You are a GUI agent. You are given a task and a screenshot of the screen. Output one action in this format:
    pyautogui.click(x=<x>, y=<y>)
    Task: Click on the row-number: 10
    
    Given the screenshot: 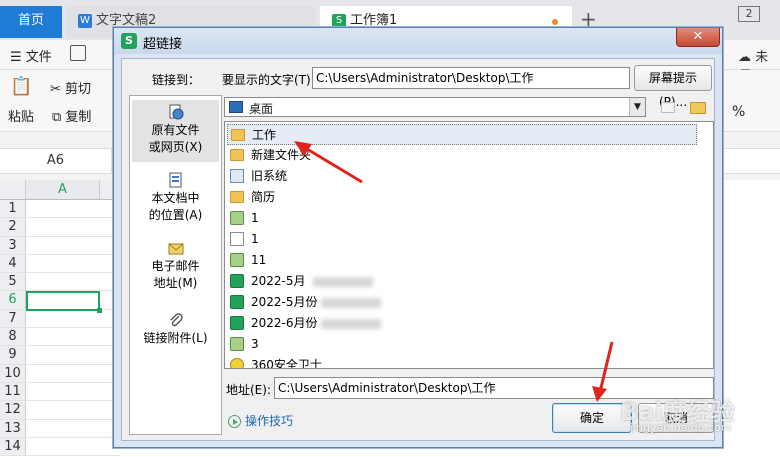 What is the action you would take?
    pyautogui.click(x=13, y=373)
    